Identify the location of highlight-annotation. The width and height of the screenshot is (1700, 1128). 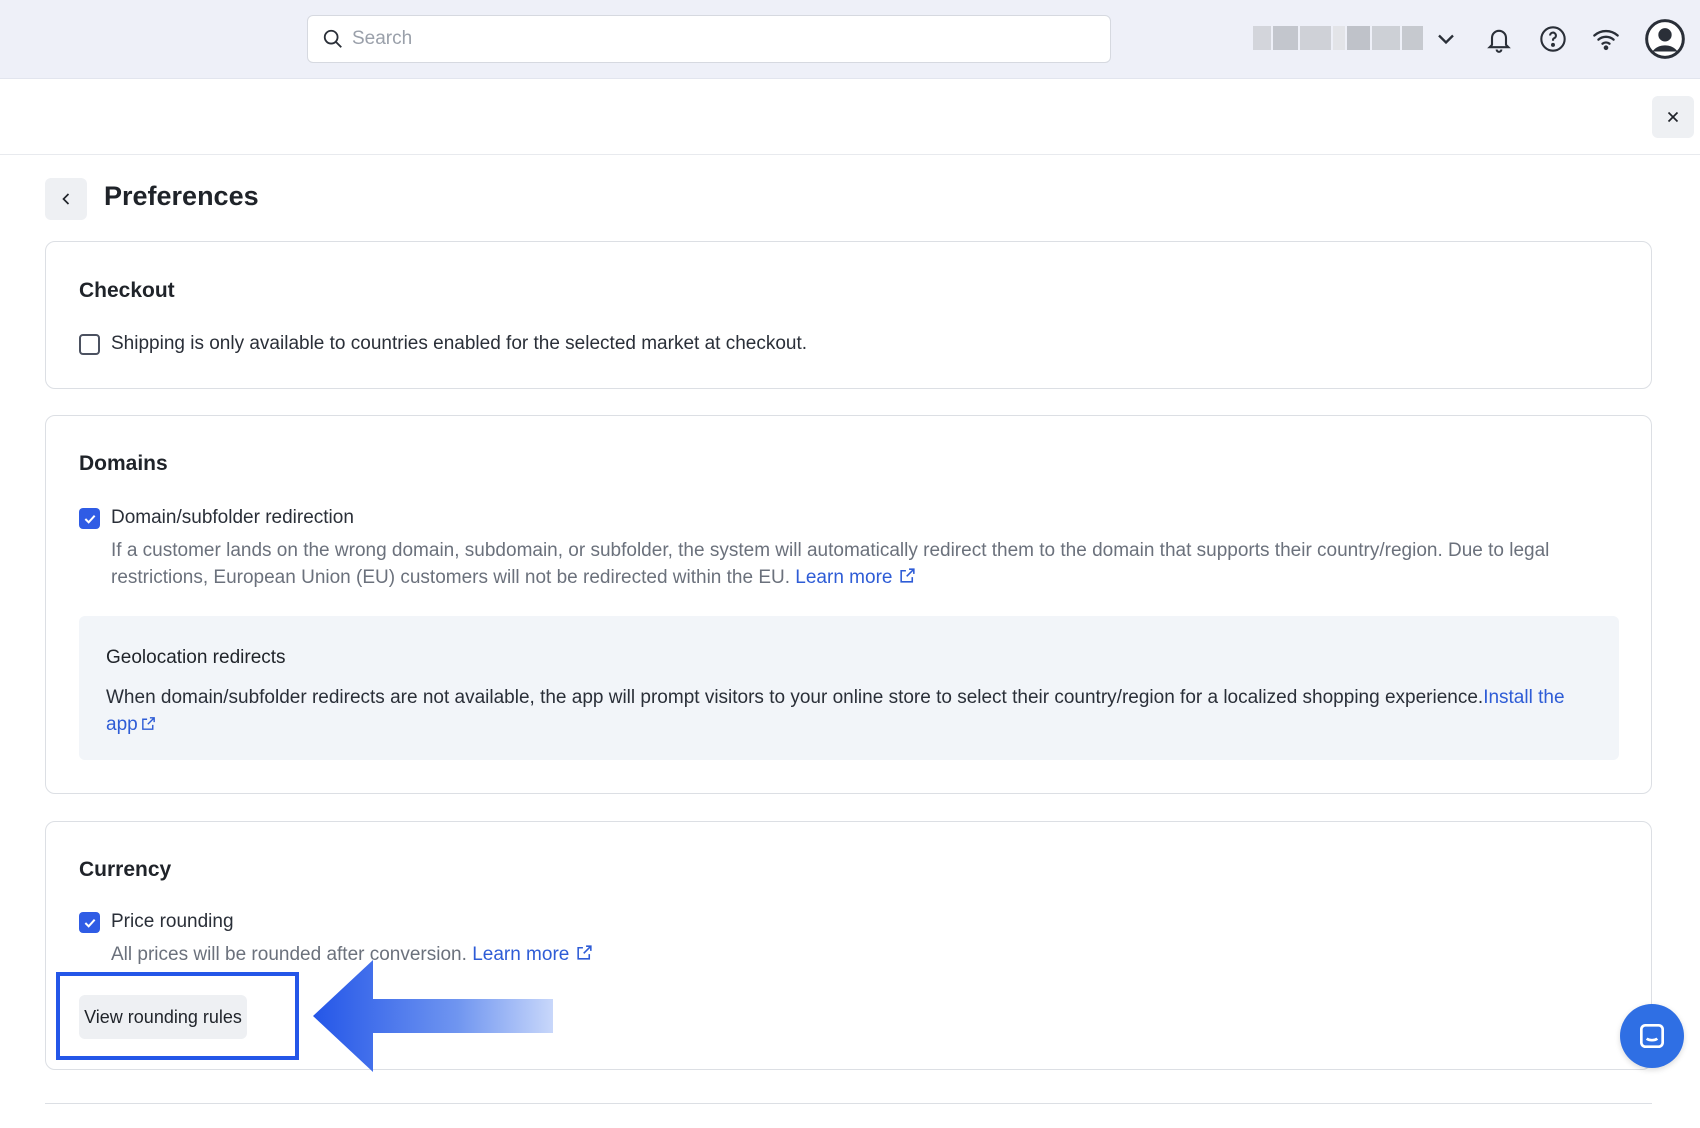
(177, 1016).